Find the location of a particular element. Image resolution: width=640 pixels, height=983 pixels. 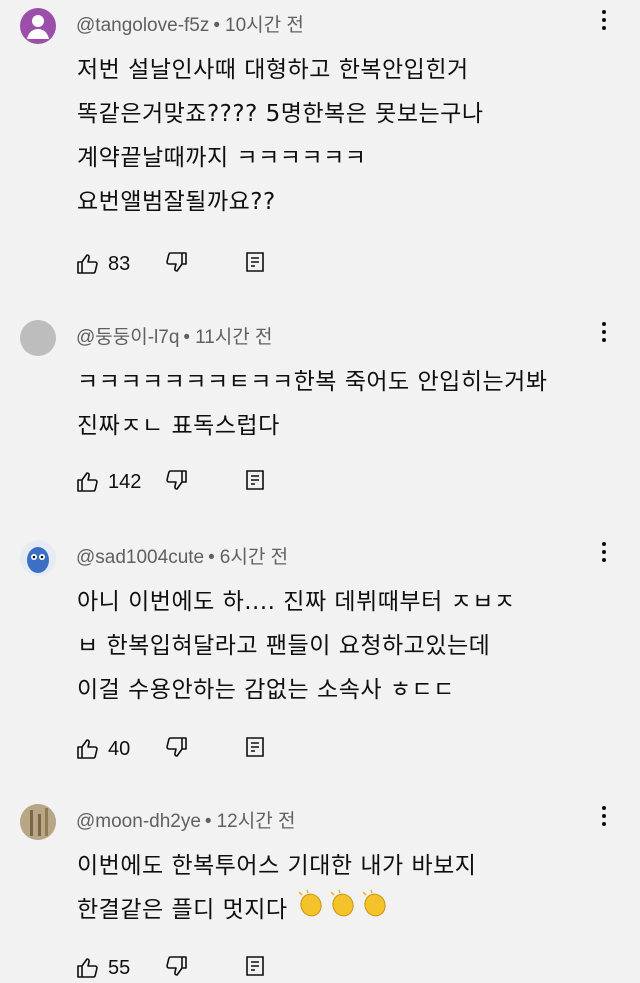

like-count: 83 is located at coordinates (119, 263).